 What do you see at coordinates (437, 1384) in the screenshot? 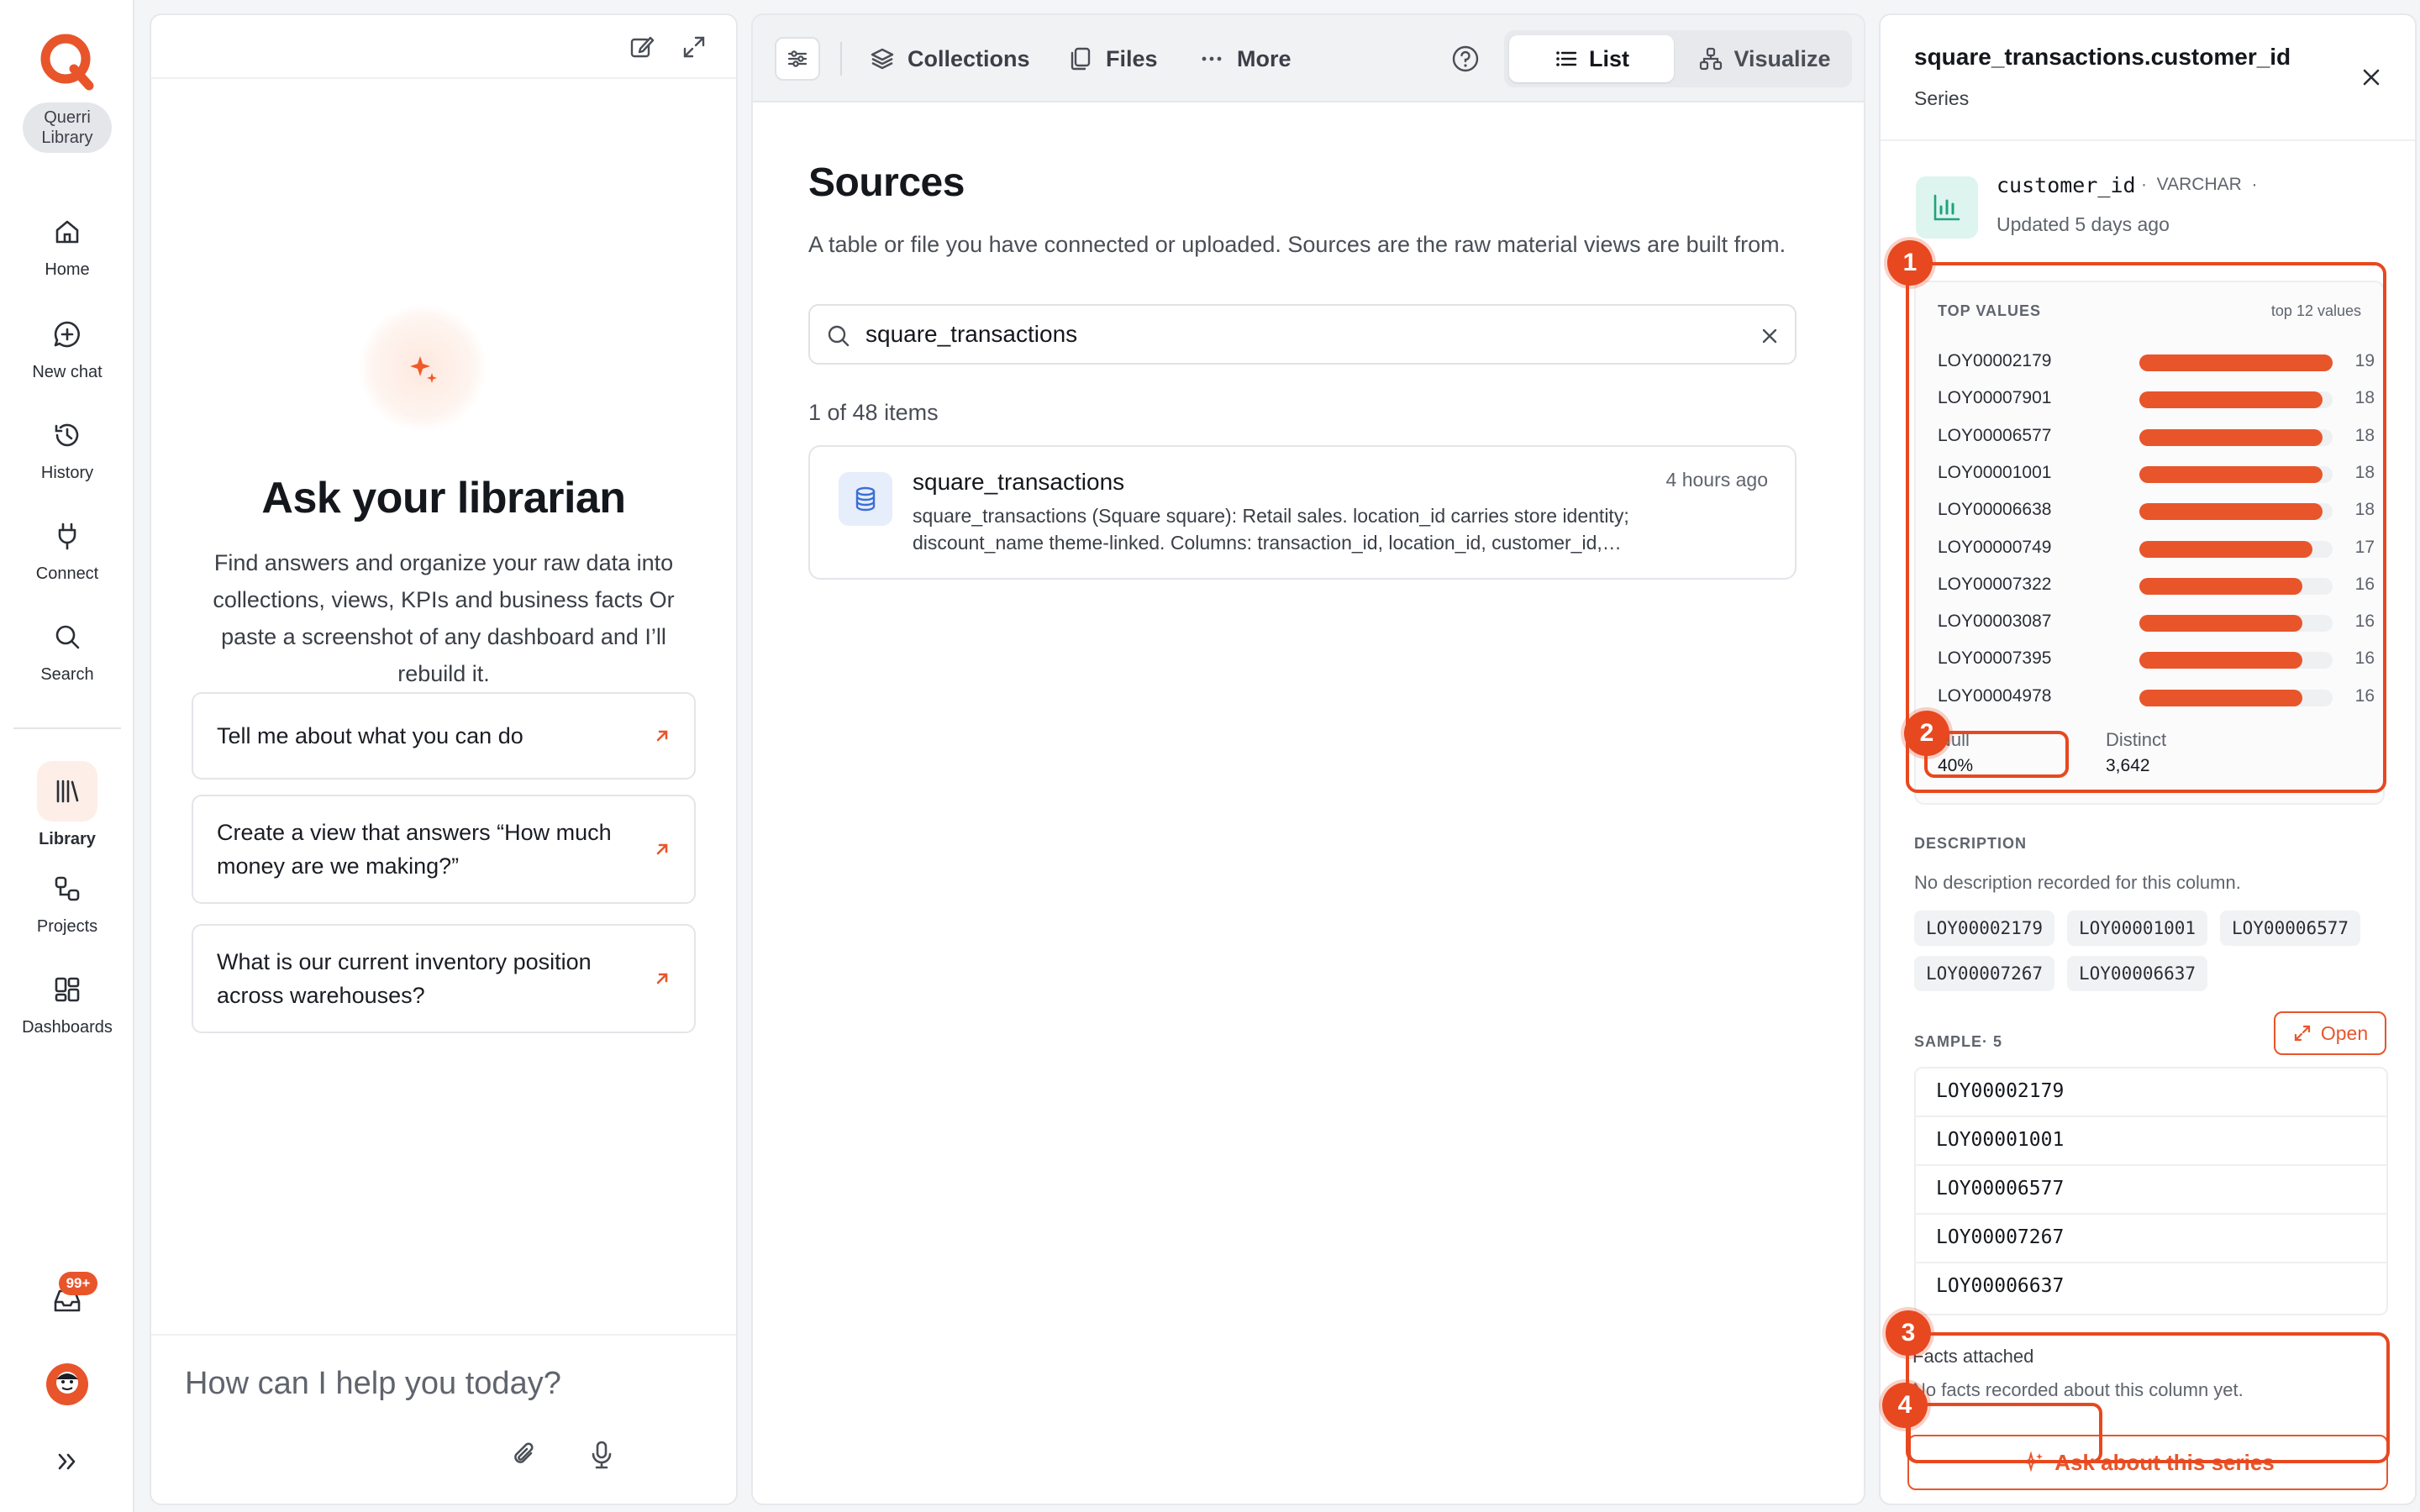
I see `chat-input: How can I help you today?` at bounding box center [437, 1384].